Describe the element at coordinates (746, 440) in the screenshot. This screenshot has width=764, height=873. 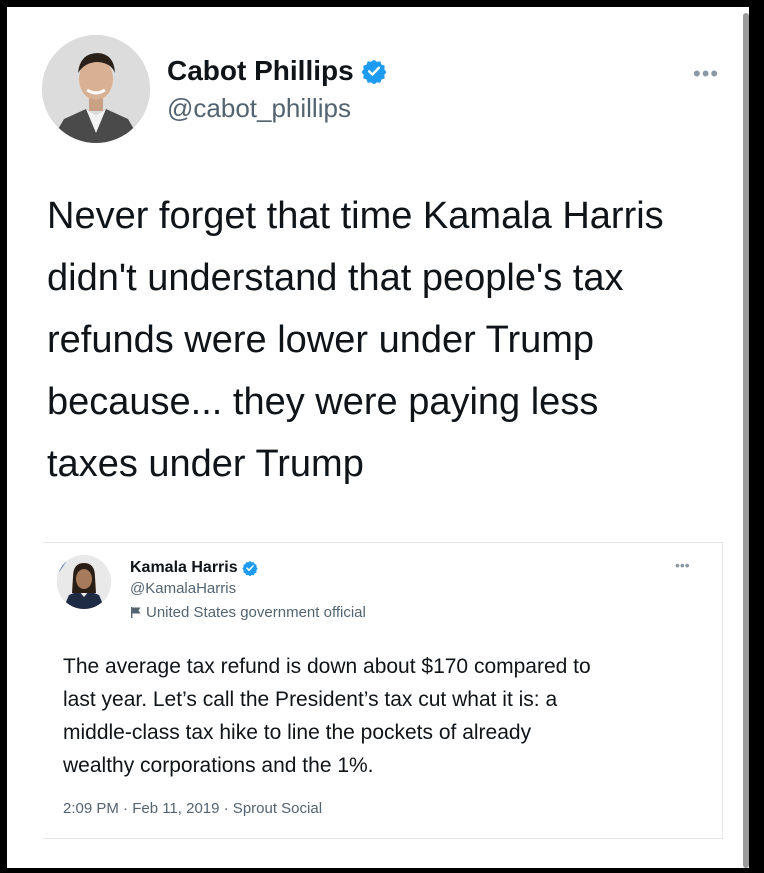
I see `scrollbar` at that location.